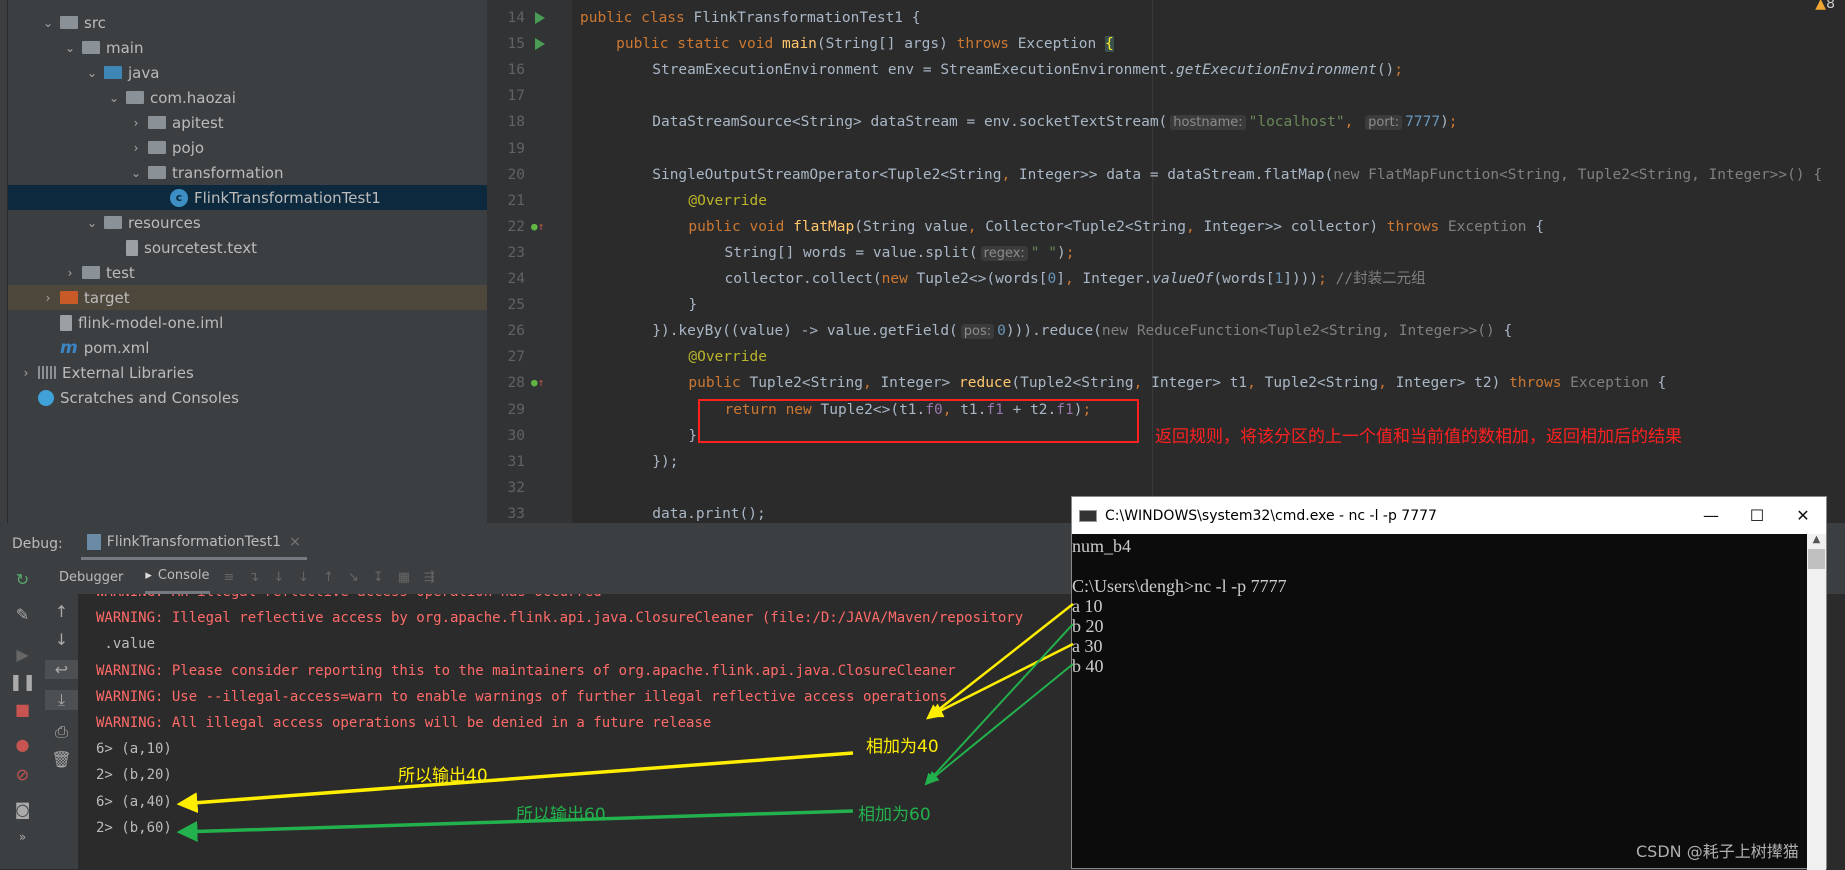 This screenshot has width=1845, height=870. I want to click on annotation-note: 返回规则，将该分区的上一个值和当前值的数相加，返回相加后的结果, so click(1418, 437).